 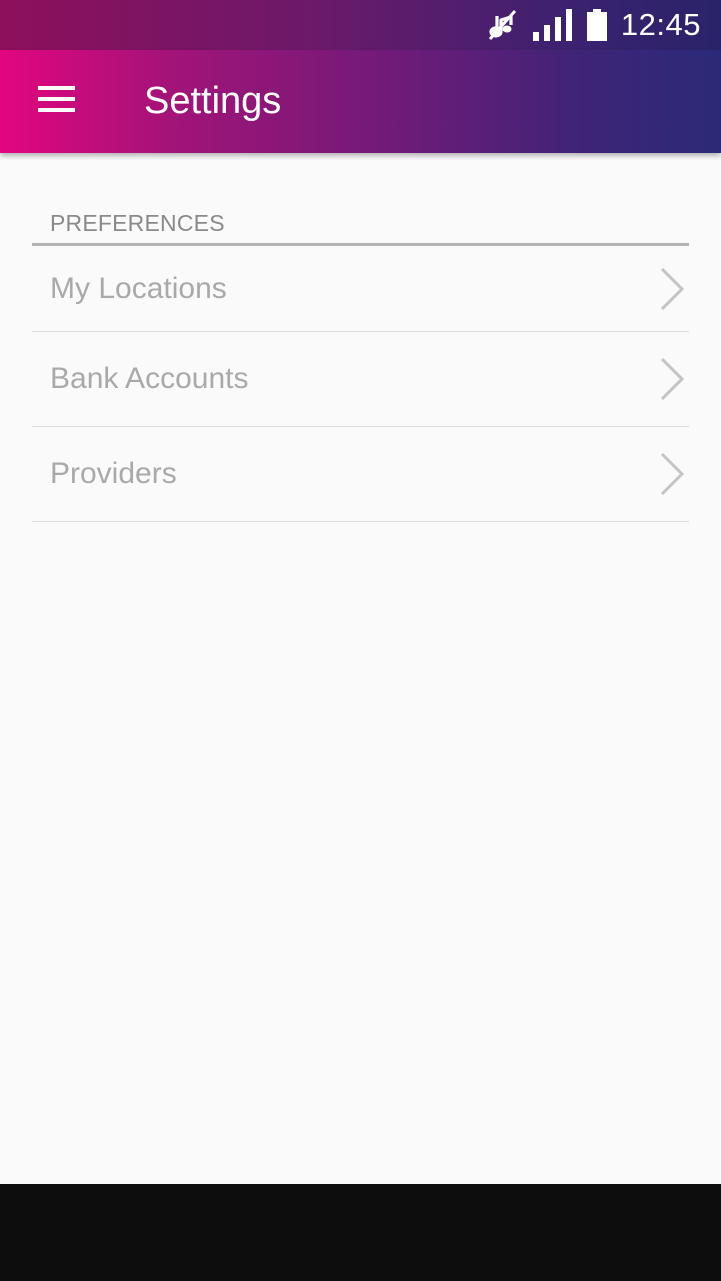 I want to click on list-item-label: Providers, so click(x=113, y=473).